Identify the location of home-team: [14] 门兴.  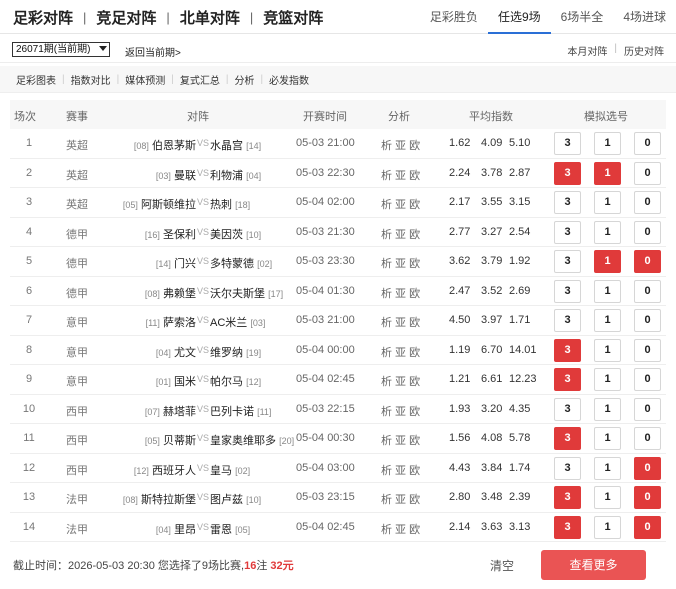
(176, 263).